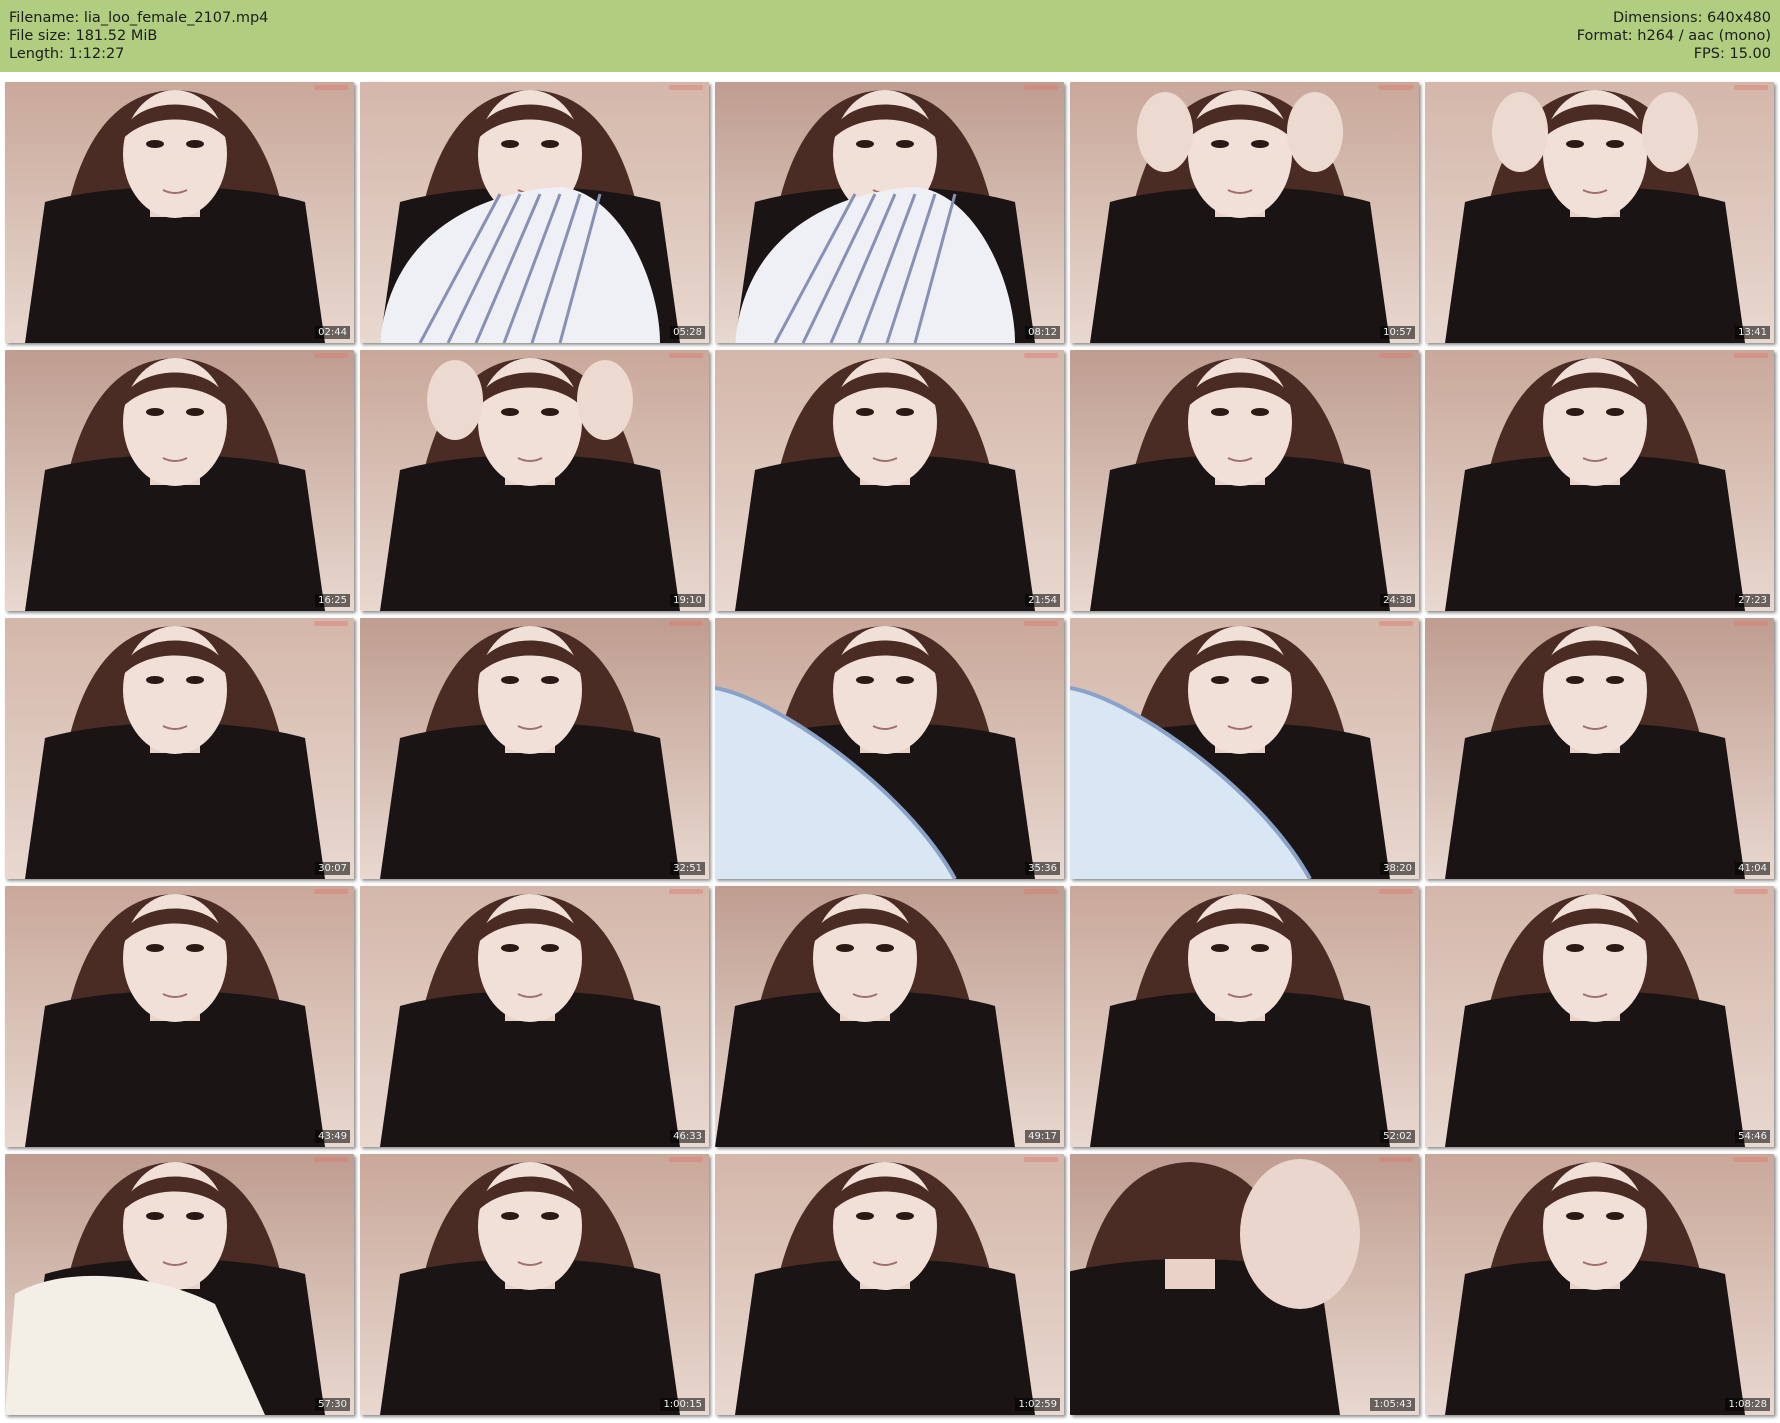  Describe the element at coordinates (1397, 868) in the screenshot. I see `thumbnail-timestamp: 38:20` at that location.